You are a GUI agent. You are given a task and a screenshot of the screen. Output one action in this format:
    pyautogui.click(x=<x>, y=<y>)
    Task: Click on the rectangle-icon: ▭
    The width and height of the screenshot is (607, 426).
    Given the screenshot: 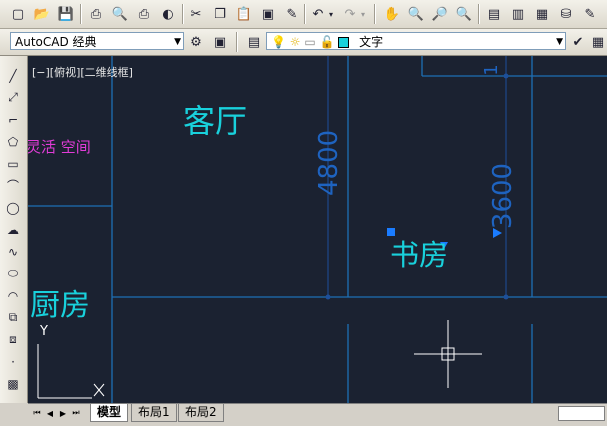 What is the action you would take?
    pyautogui.click(x=13, y=163)
    